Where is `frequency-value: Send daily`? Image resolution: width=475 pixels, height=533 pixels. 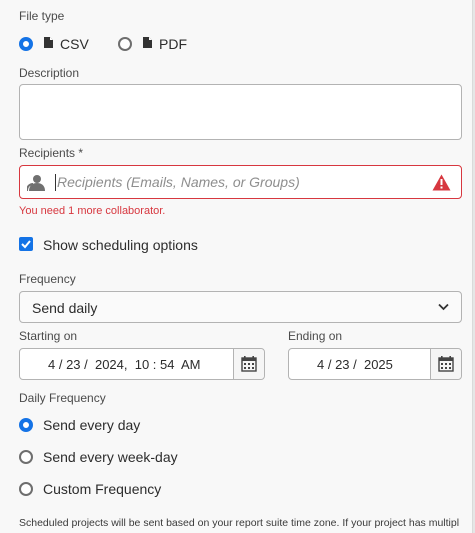 frequency-value: Send daily is located at coordinates (65, 308).